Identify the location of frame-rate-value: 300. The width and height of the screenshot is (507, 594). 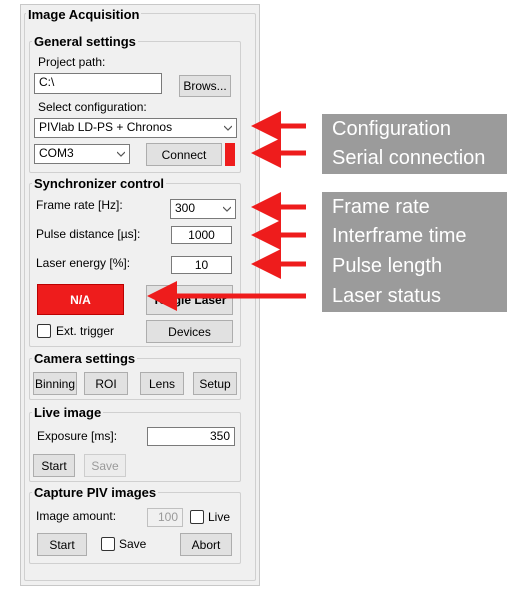
(185, 208).